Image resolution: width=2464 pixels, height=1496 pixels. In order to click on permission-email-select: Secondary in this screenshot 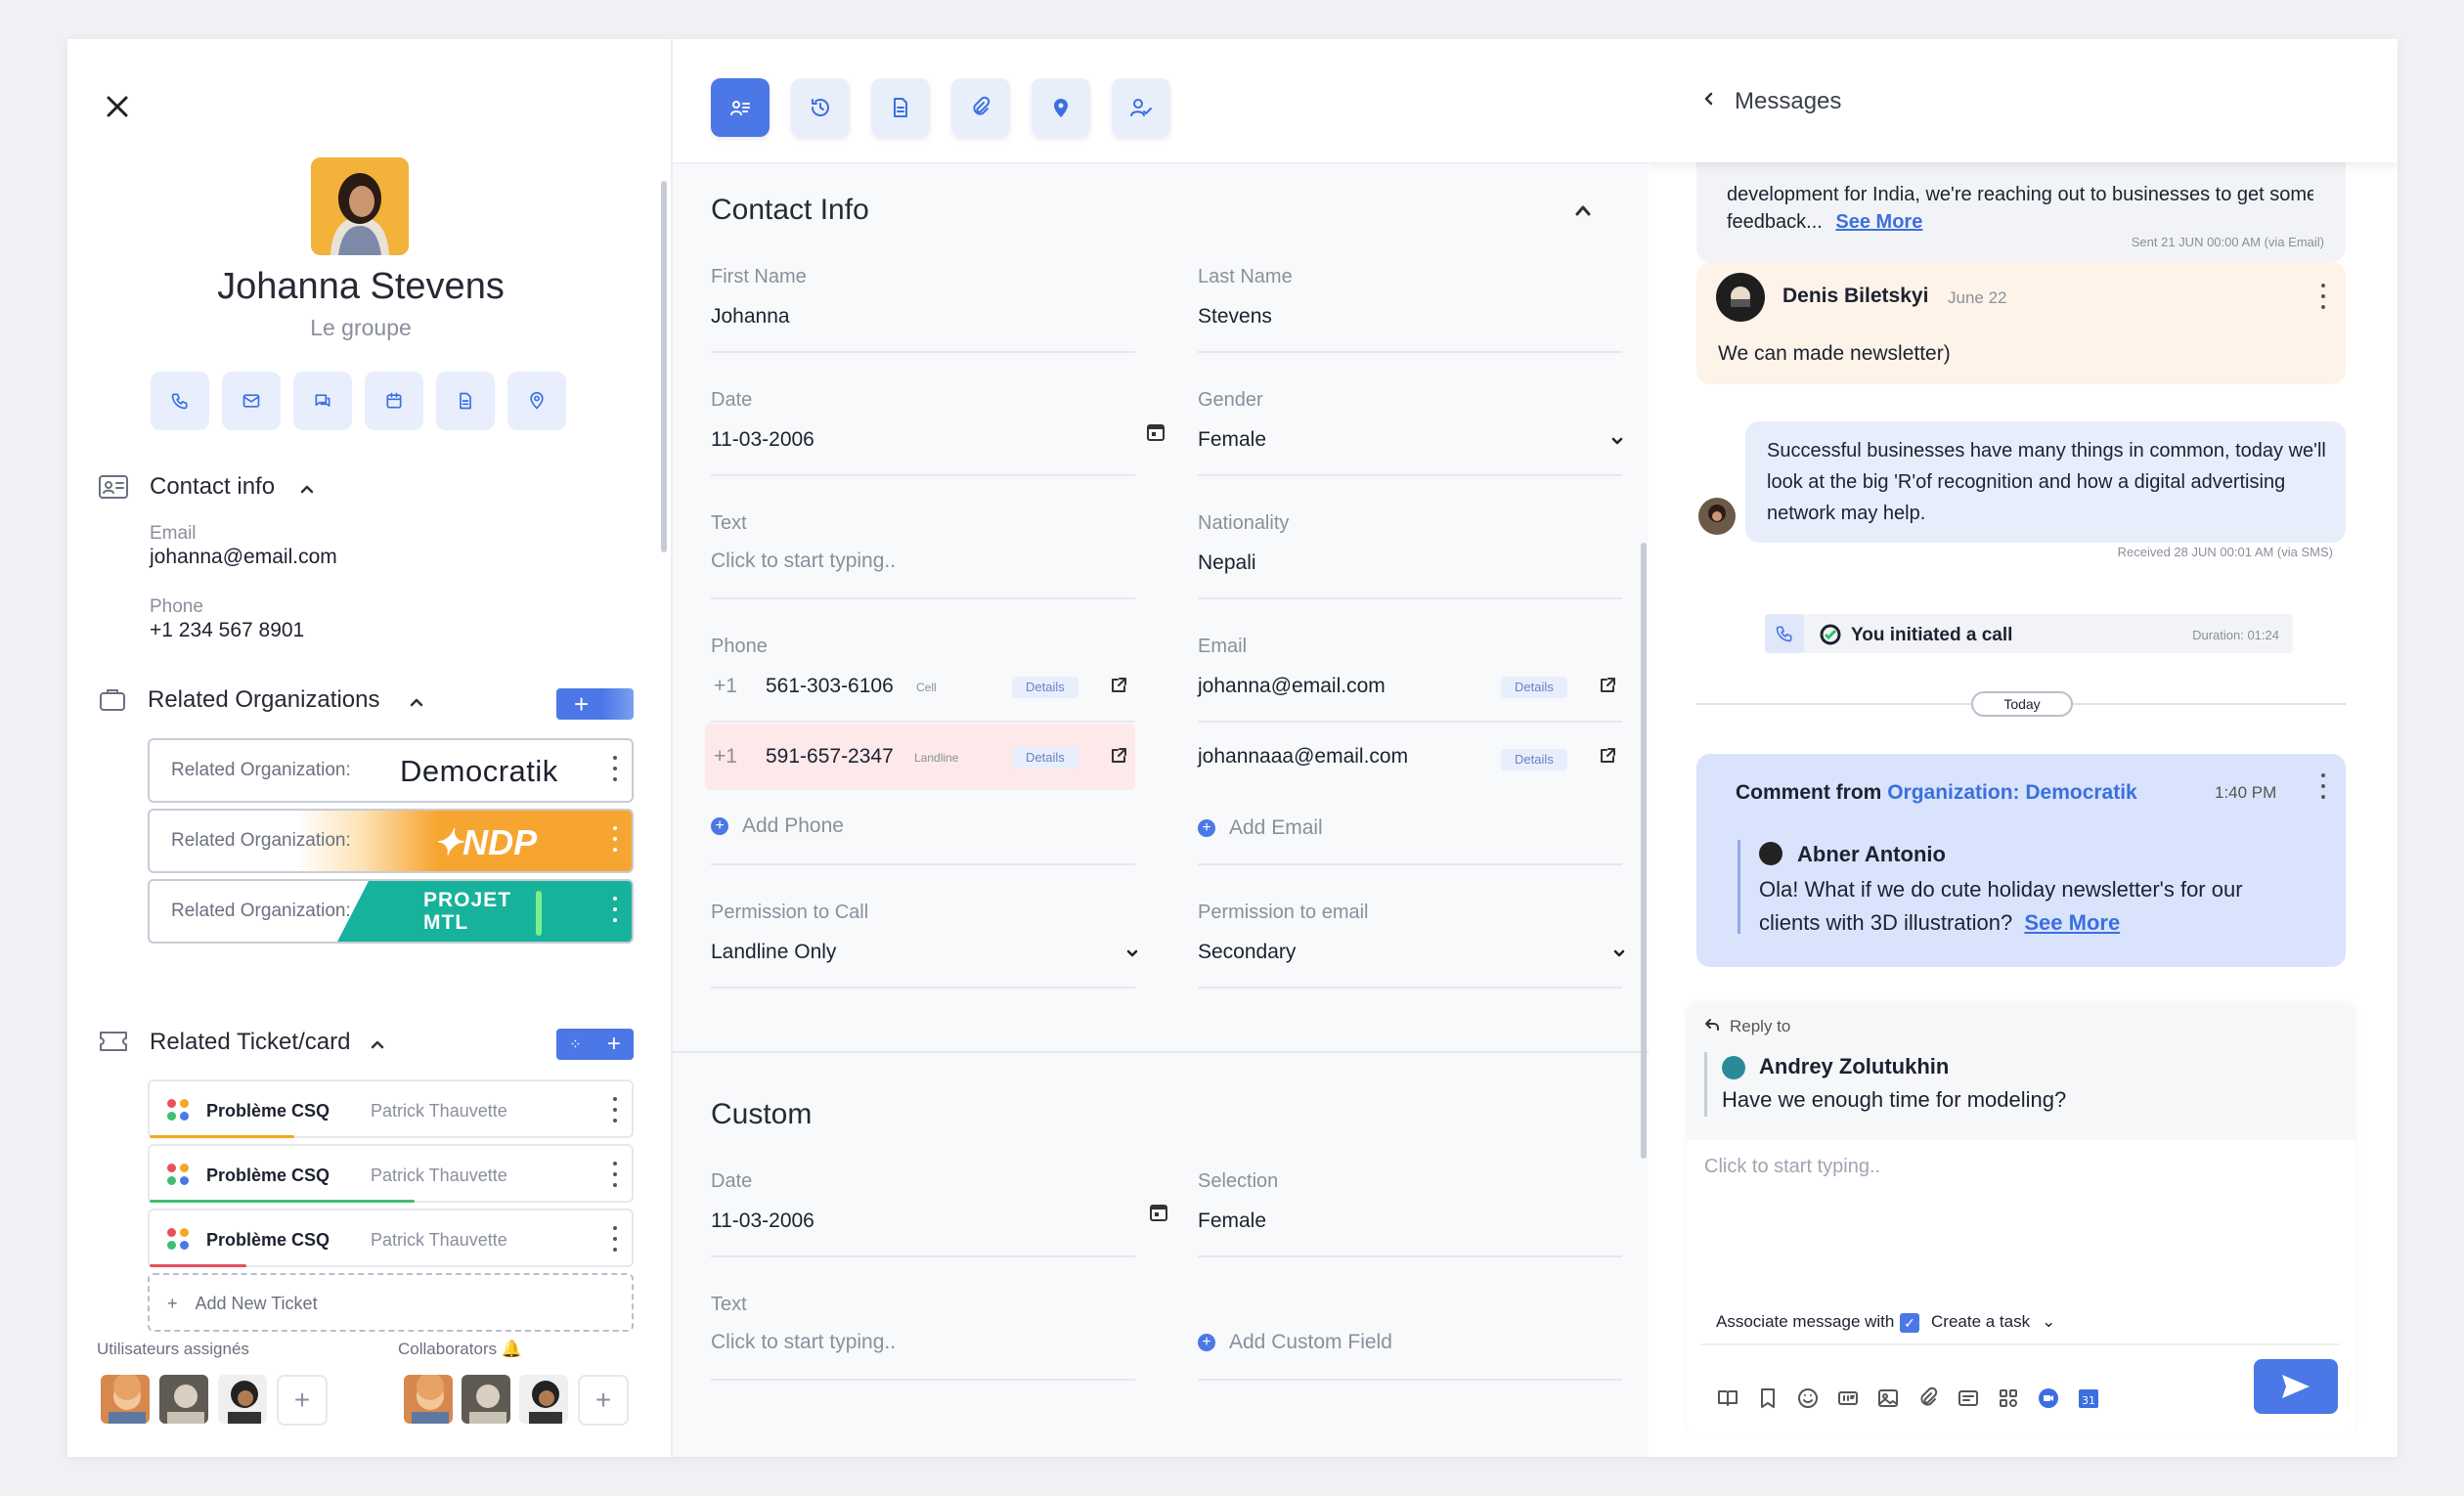, I will do `click(1247, 952)`.